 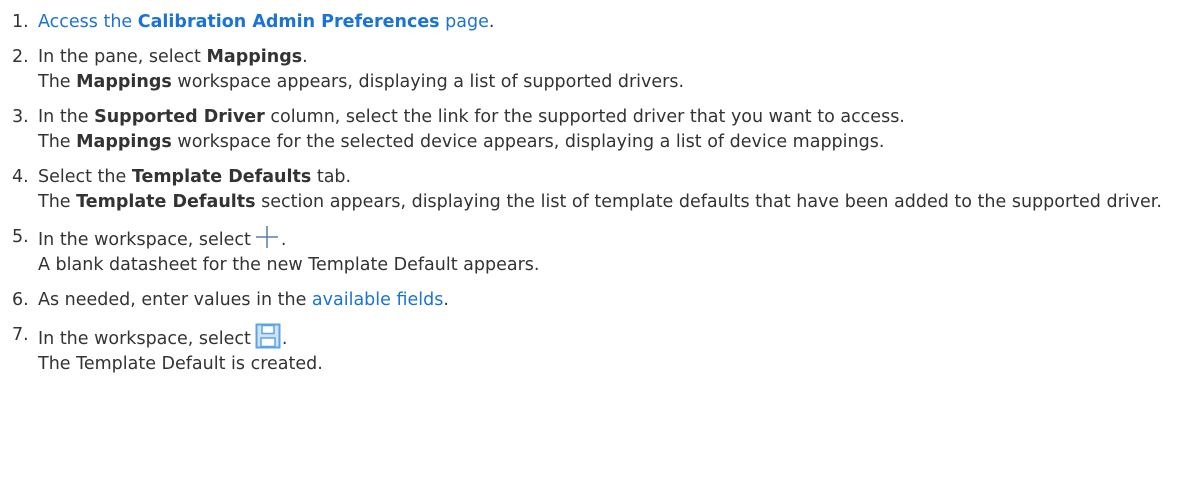 I want to click on available-fields-link: available fields, so click(x=377, y=300).